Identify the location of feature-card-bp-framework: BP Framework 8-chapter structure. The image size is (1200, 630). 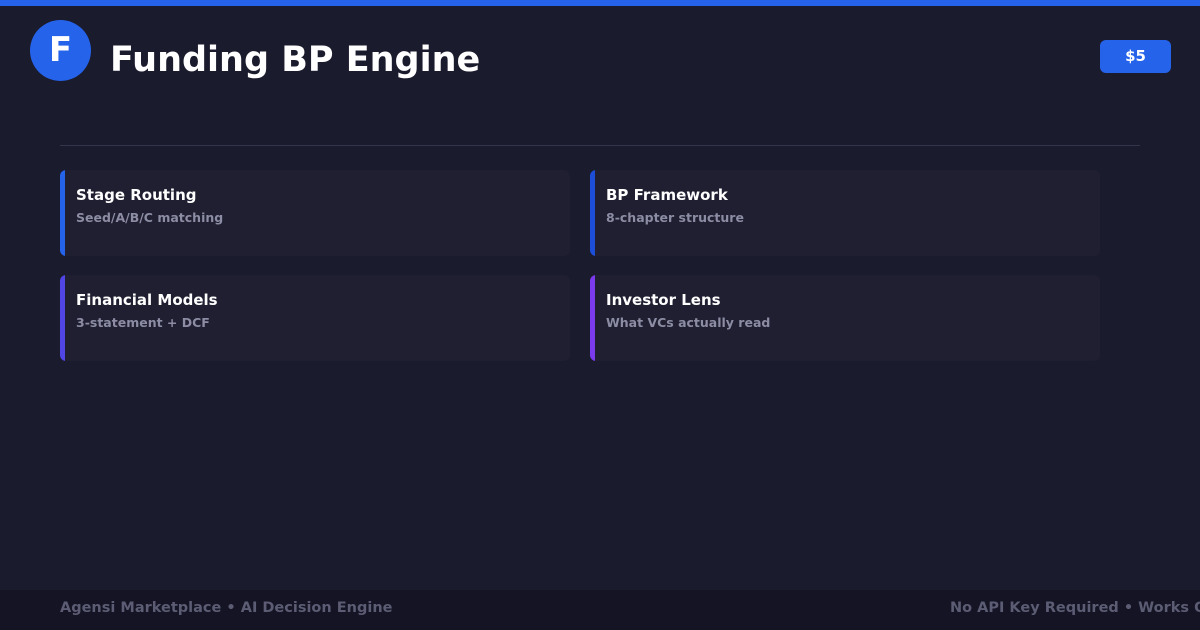
(845, 213).